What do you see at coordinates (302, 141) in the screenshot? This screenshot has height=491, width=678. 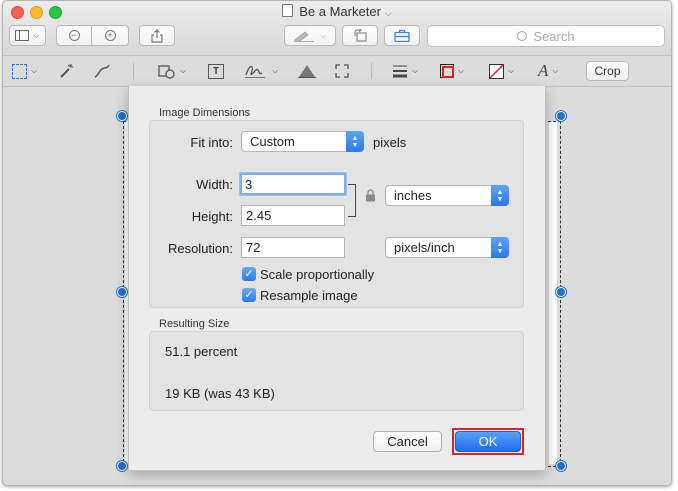 I see `fit-into-select: Custom ▲ ▼` at bounding box center [302, 141].